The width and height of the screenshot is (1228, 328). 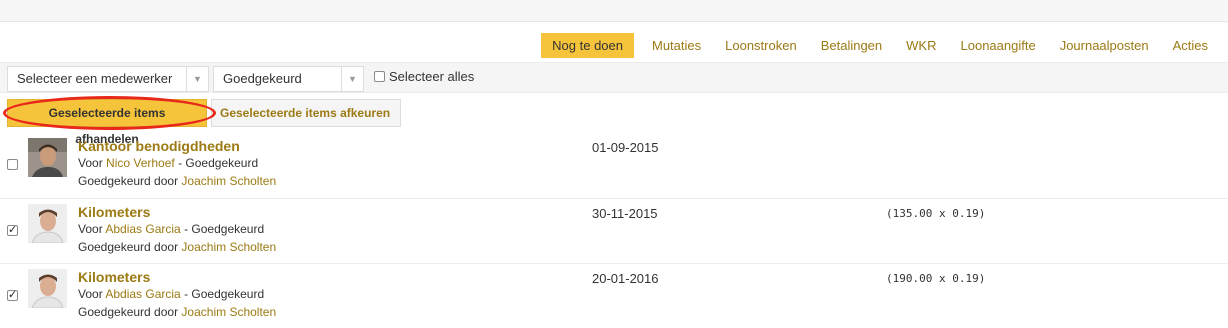 I want to click on select-all-label: Selecteer alles, so click(x=432, y=76).